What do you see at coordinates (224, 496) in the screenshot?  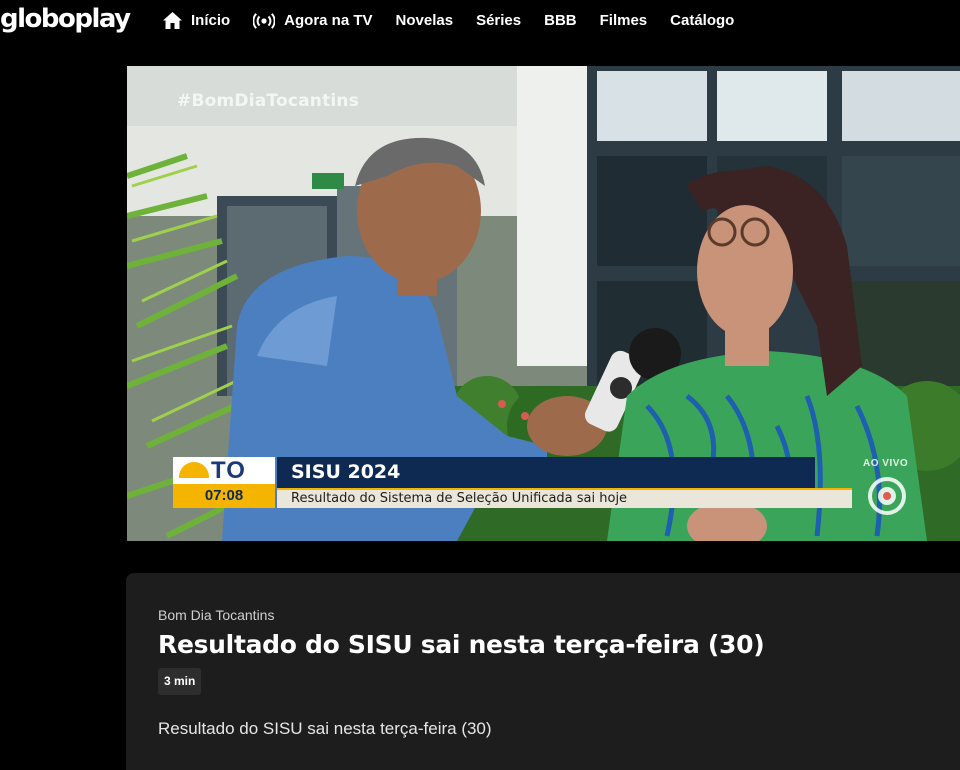 I see `broadcast-clock: 07:08` at bounding box center [224, 496].